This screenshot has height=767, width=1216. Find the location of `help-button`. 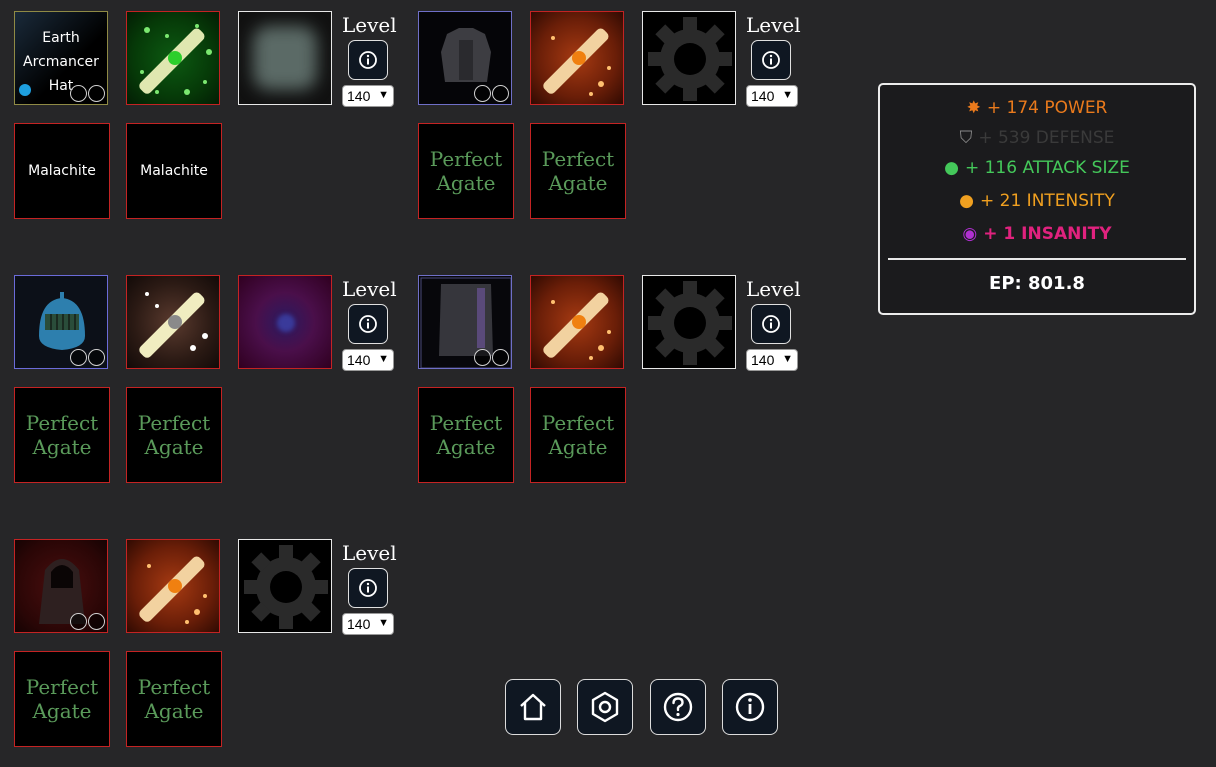

help-button is located at coordinates (678, 707).